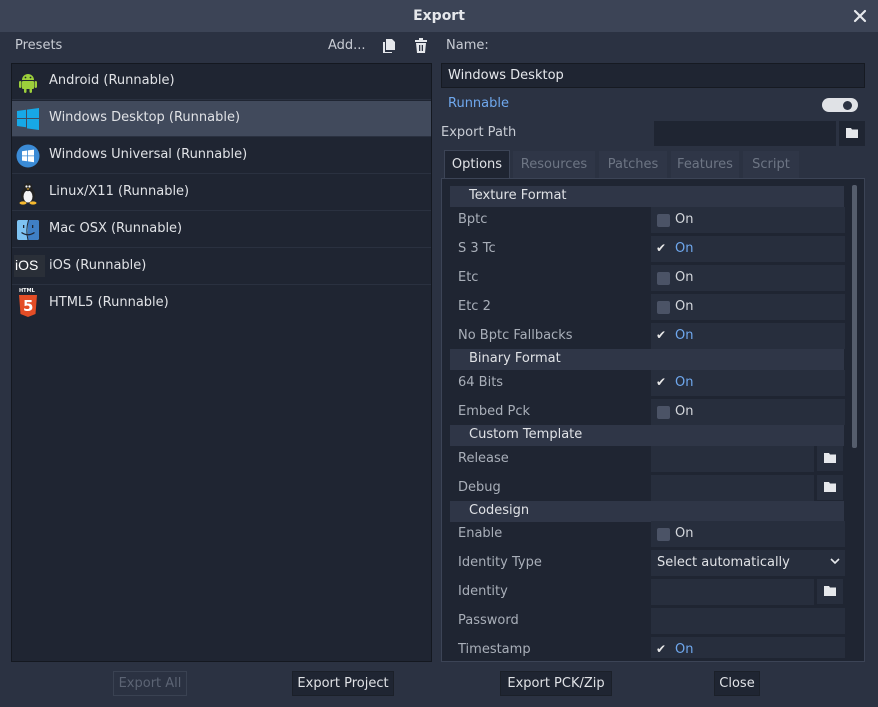 Image resolution: width=878 pixels, height=707 pixels. Describe the element at coordinates (647, 511) in the screenshot. I see `section-codesign: Codesign` at that location.